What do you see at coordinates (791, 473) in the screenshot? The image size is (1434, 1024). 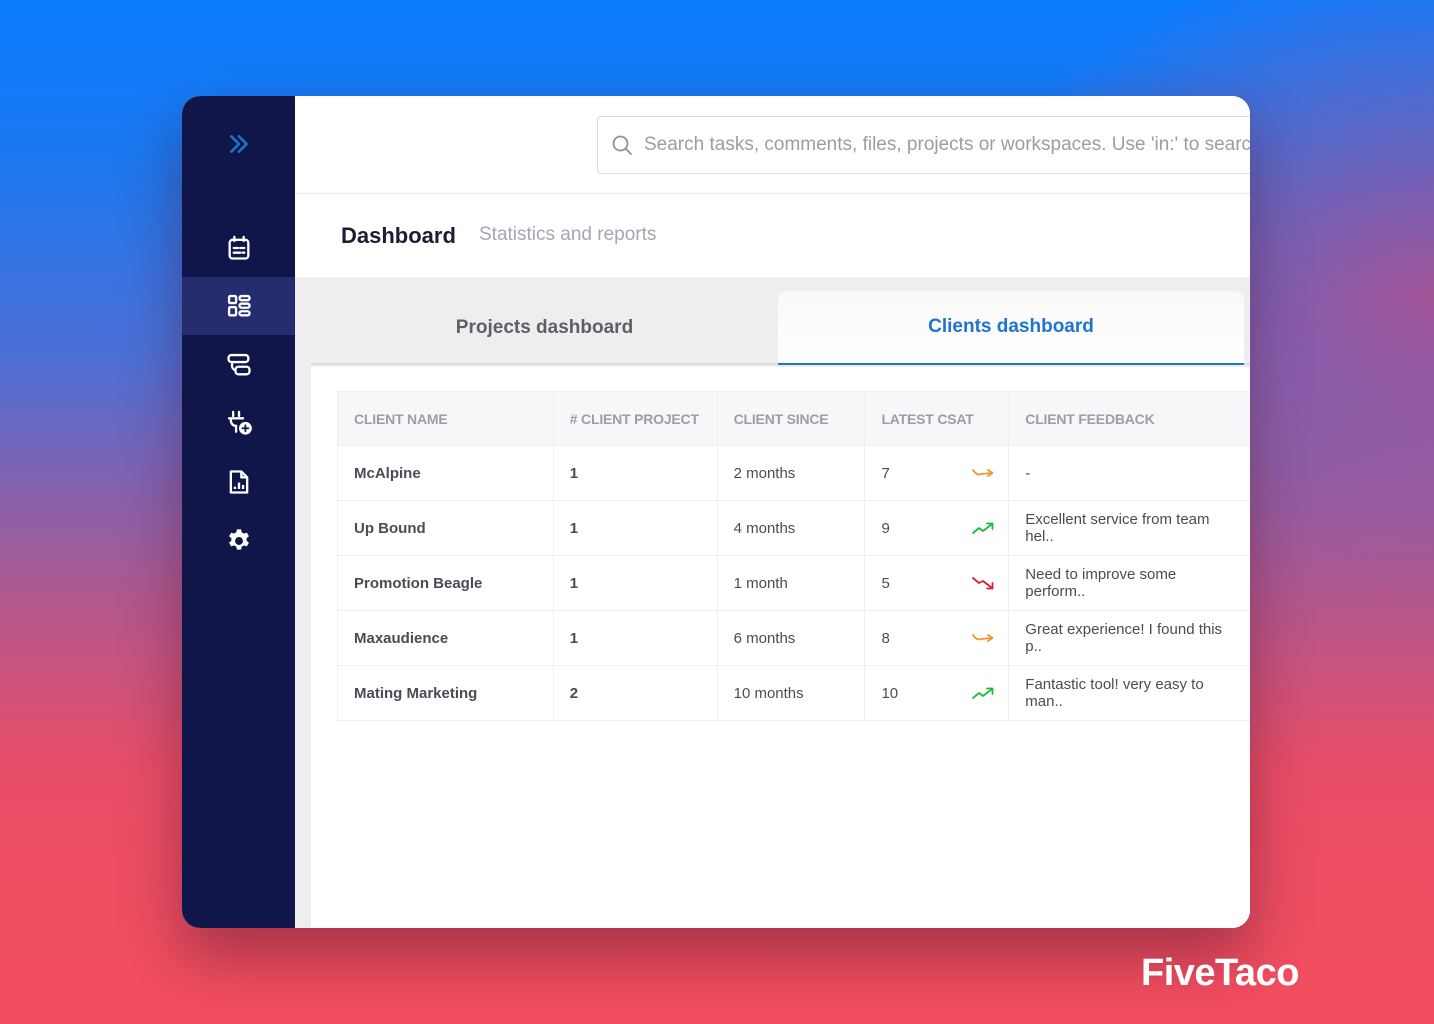 I see `client-since-cell: 2 months` at bounding box center [791, 473].